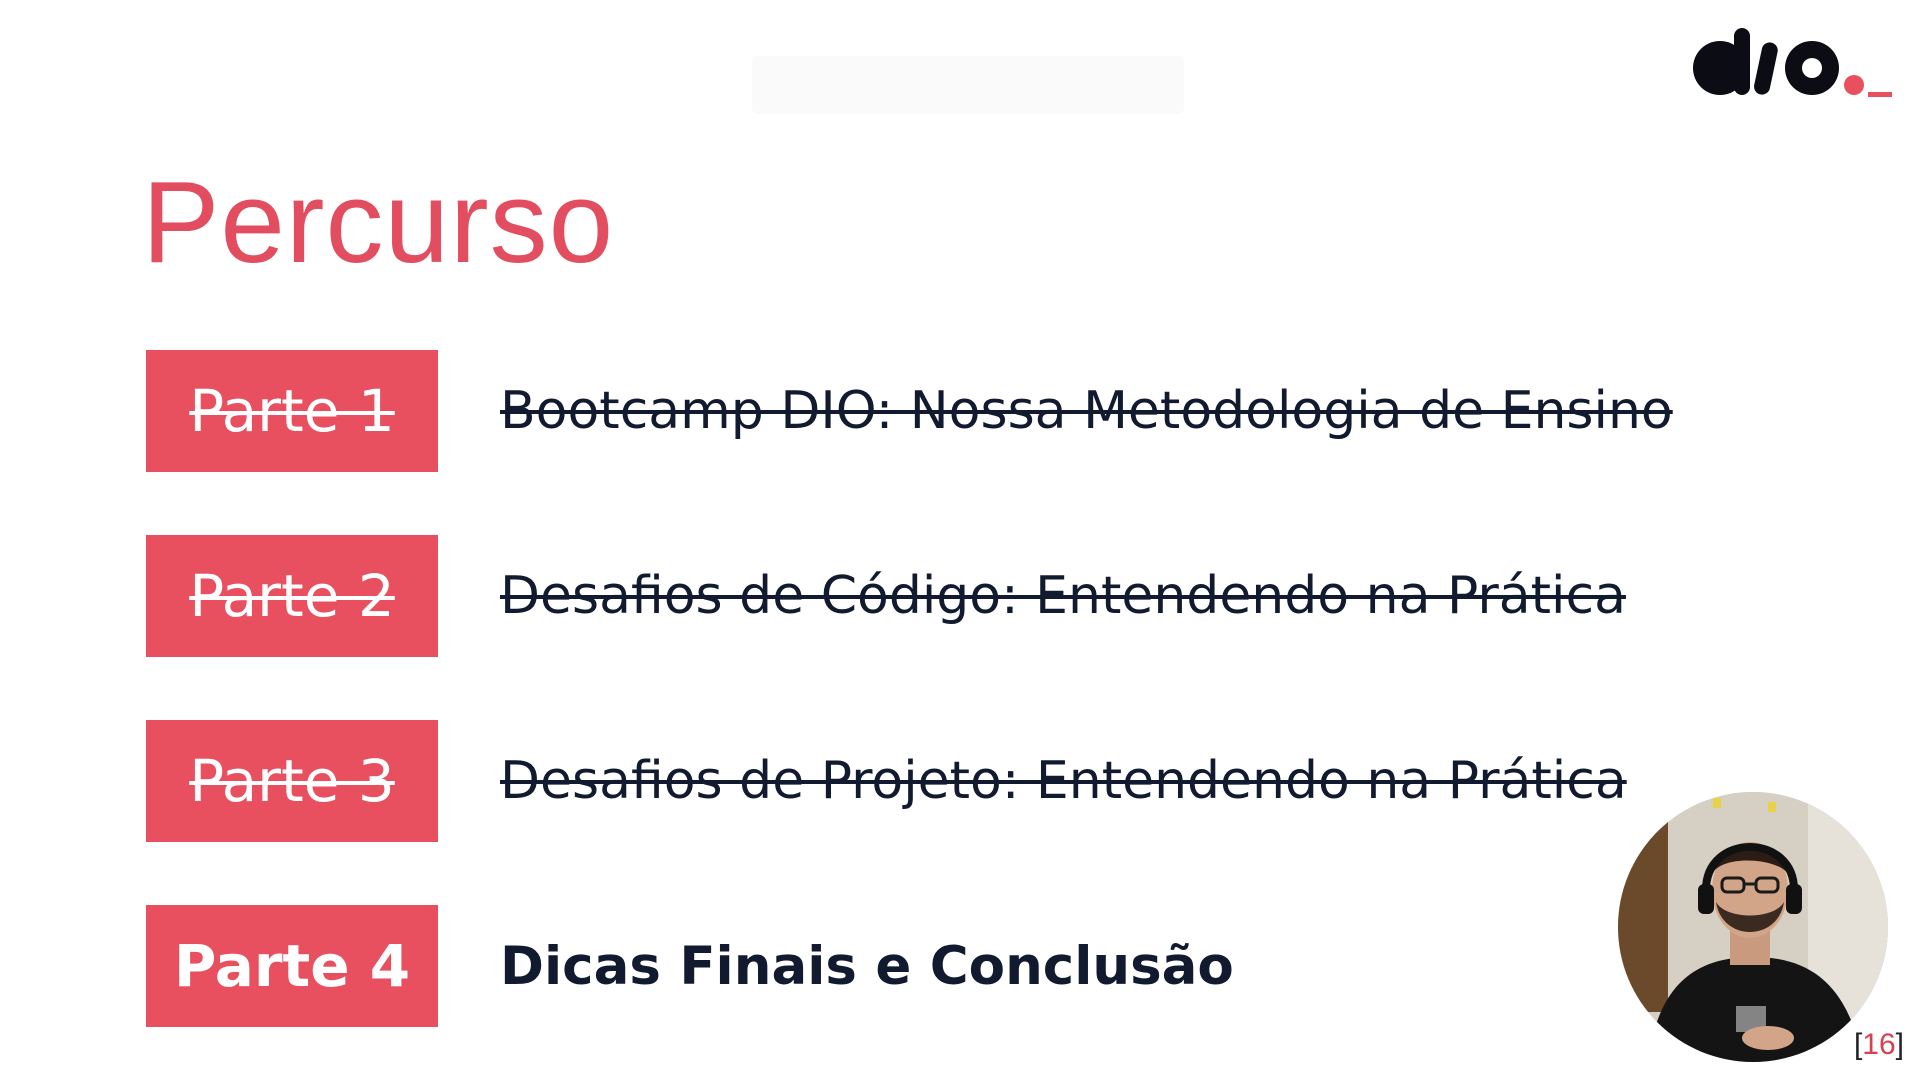 This screenshot has height=1080, width=1920. I want to click on part-badge: Parte 3, so click(292, 781).